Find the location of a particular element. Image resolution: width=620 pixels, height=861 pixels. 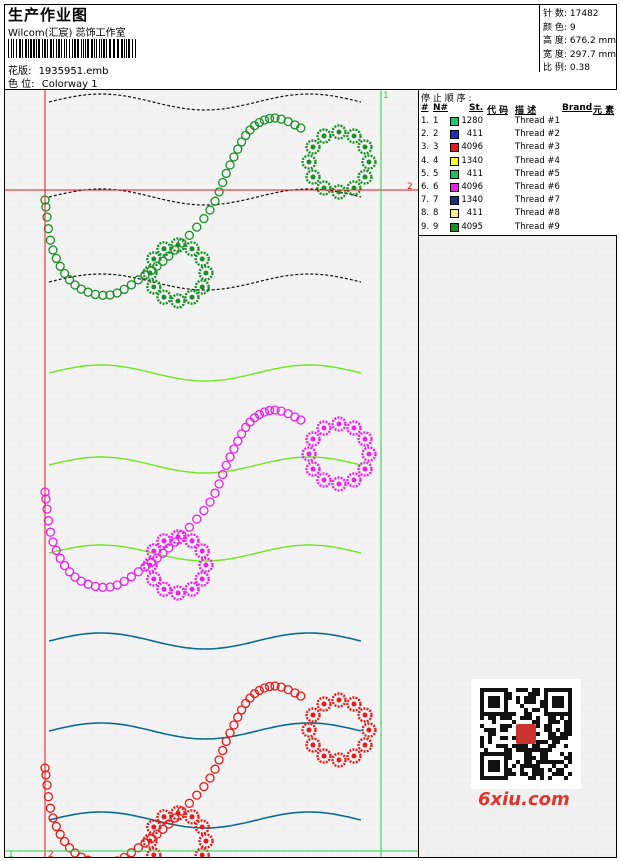

thread-row: 2. 2 411 Thread #2 is located at coordinates (518, 135).